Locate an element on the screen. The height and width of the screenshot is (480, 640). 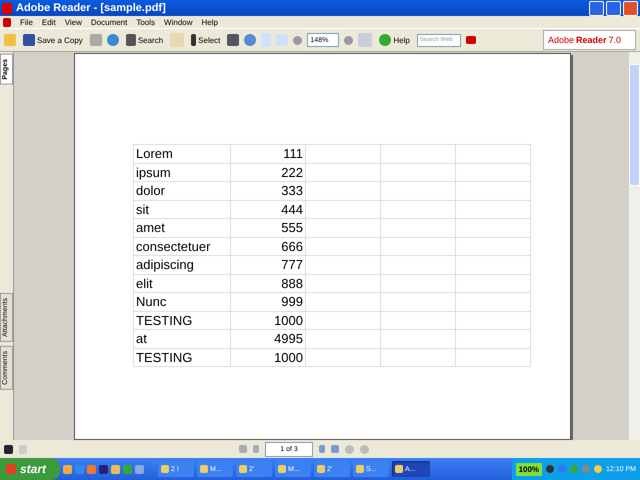
menu-item: Edit is located at coordinates (49, 22).